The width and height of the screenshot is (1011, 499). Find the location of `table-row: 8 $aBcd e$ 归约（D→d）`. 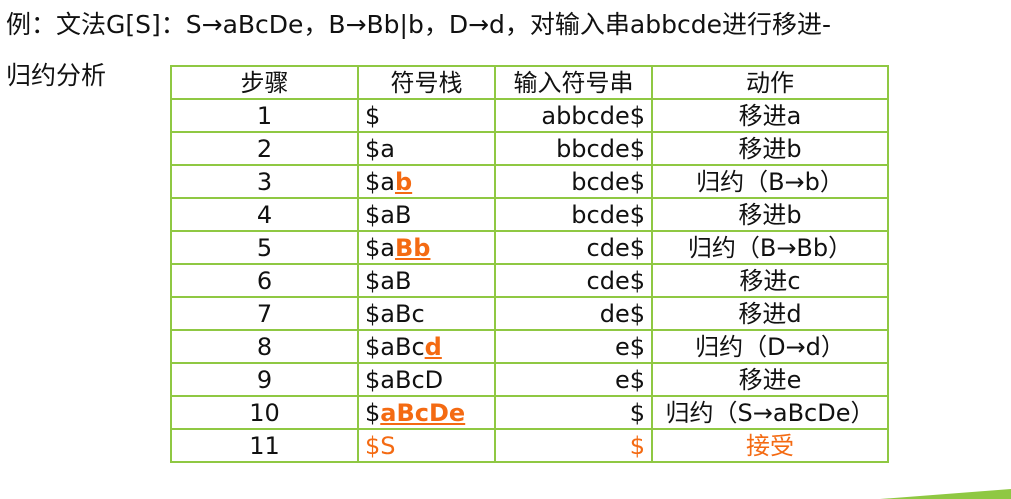

table-row: 8 $aBcd e$ 归约（D→d） is located at coordinates (529, 346).